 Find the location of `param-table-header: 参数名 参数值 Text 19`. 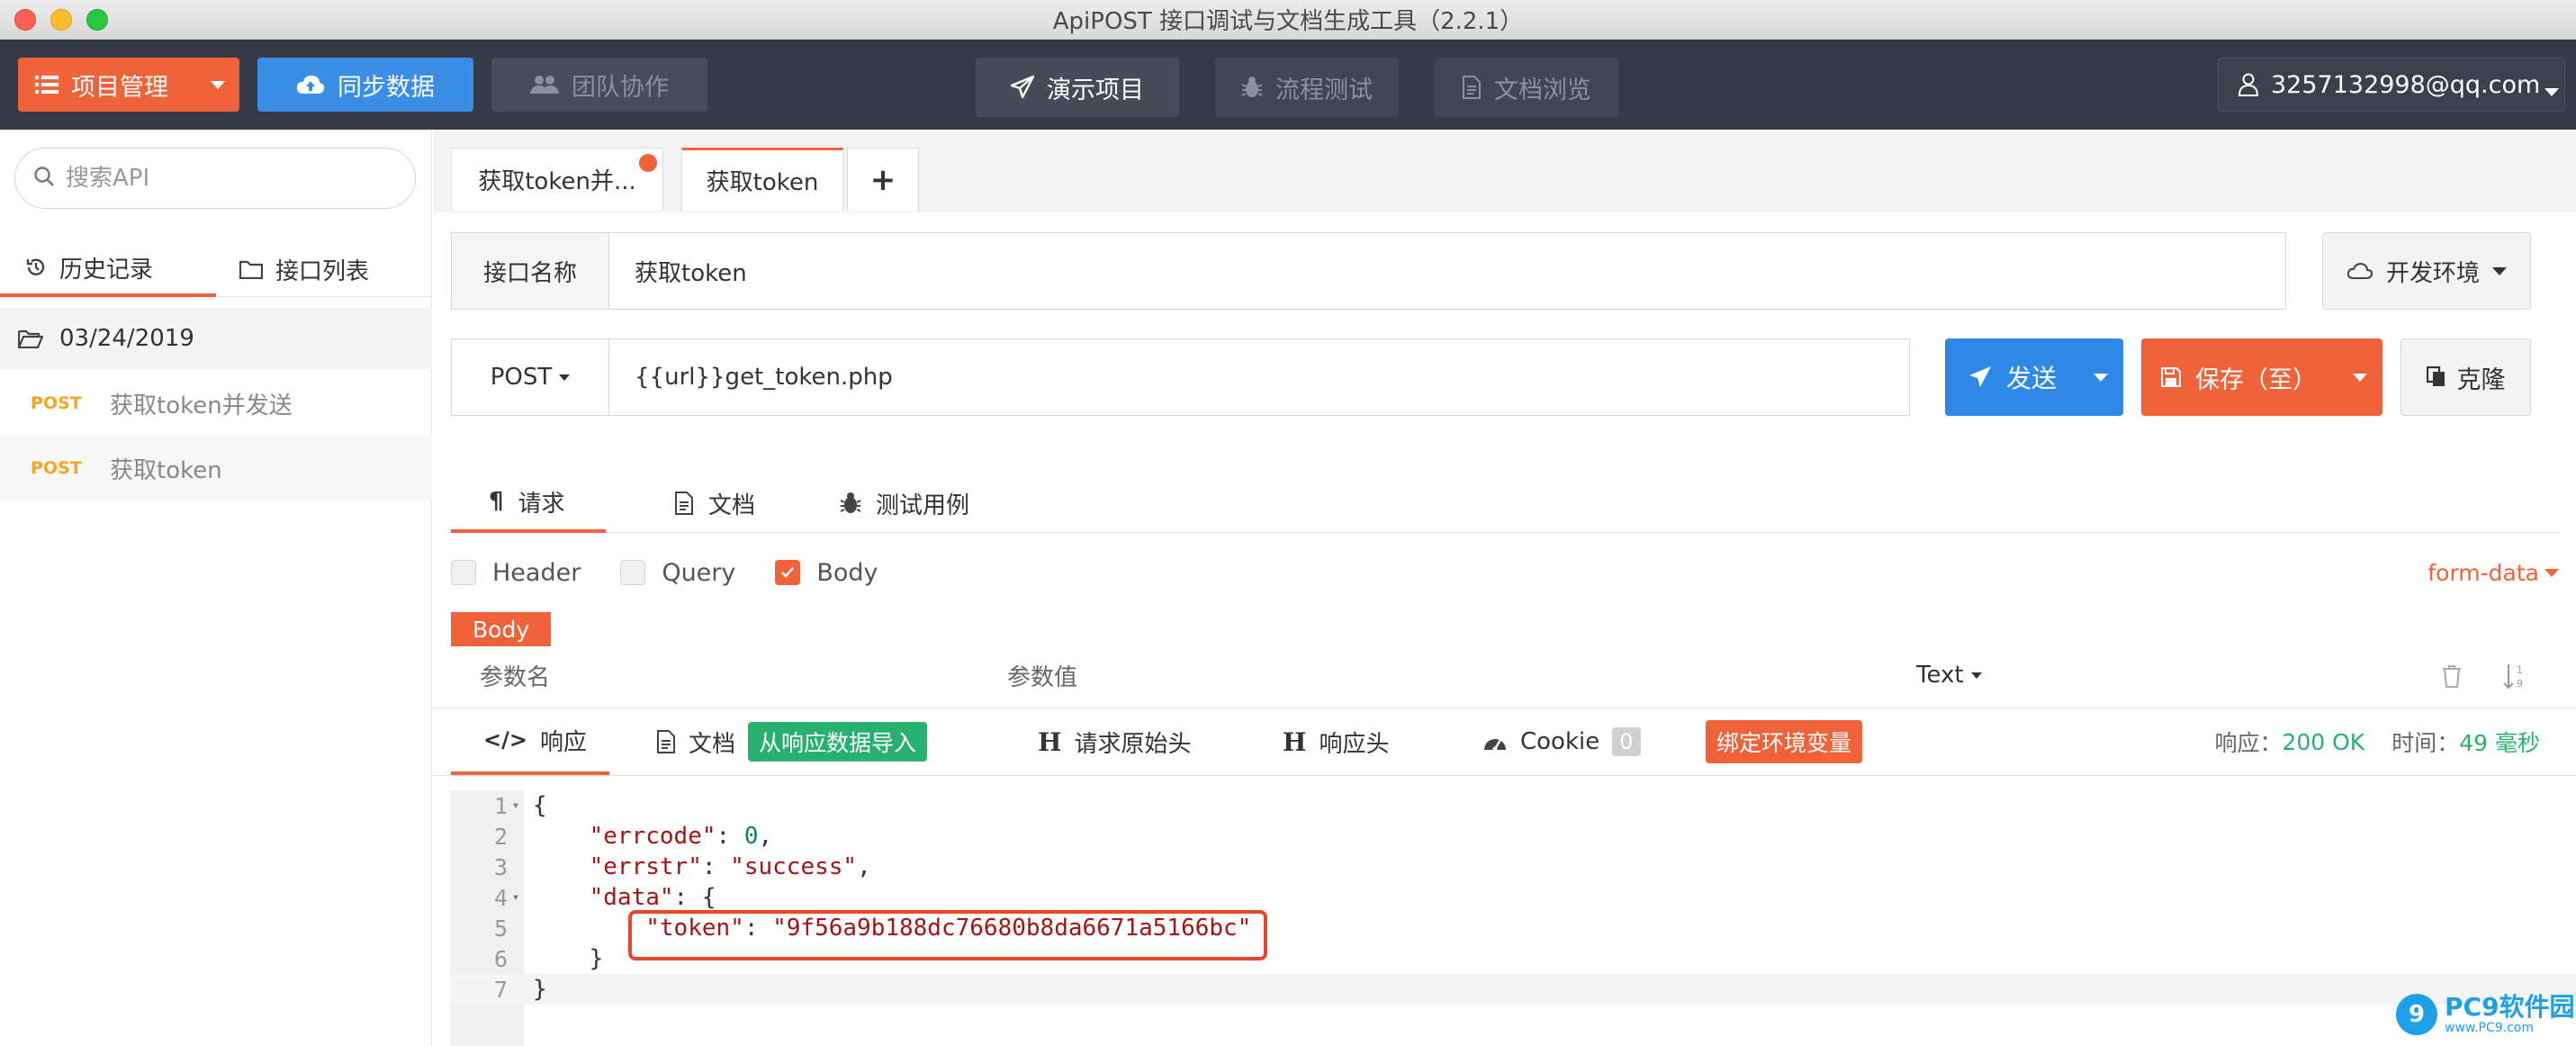

param-table-header: 参数名 参数值 Text 19 is located at coordinates (1505, 675).